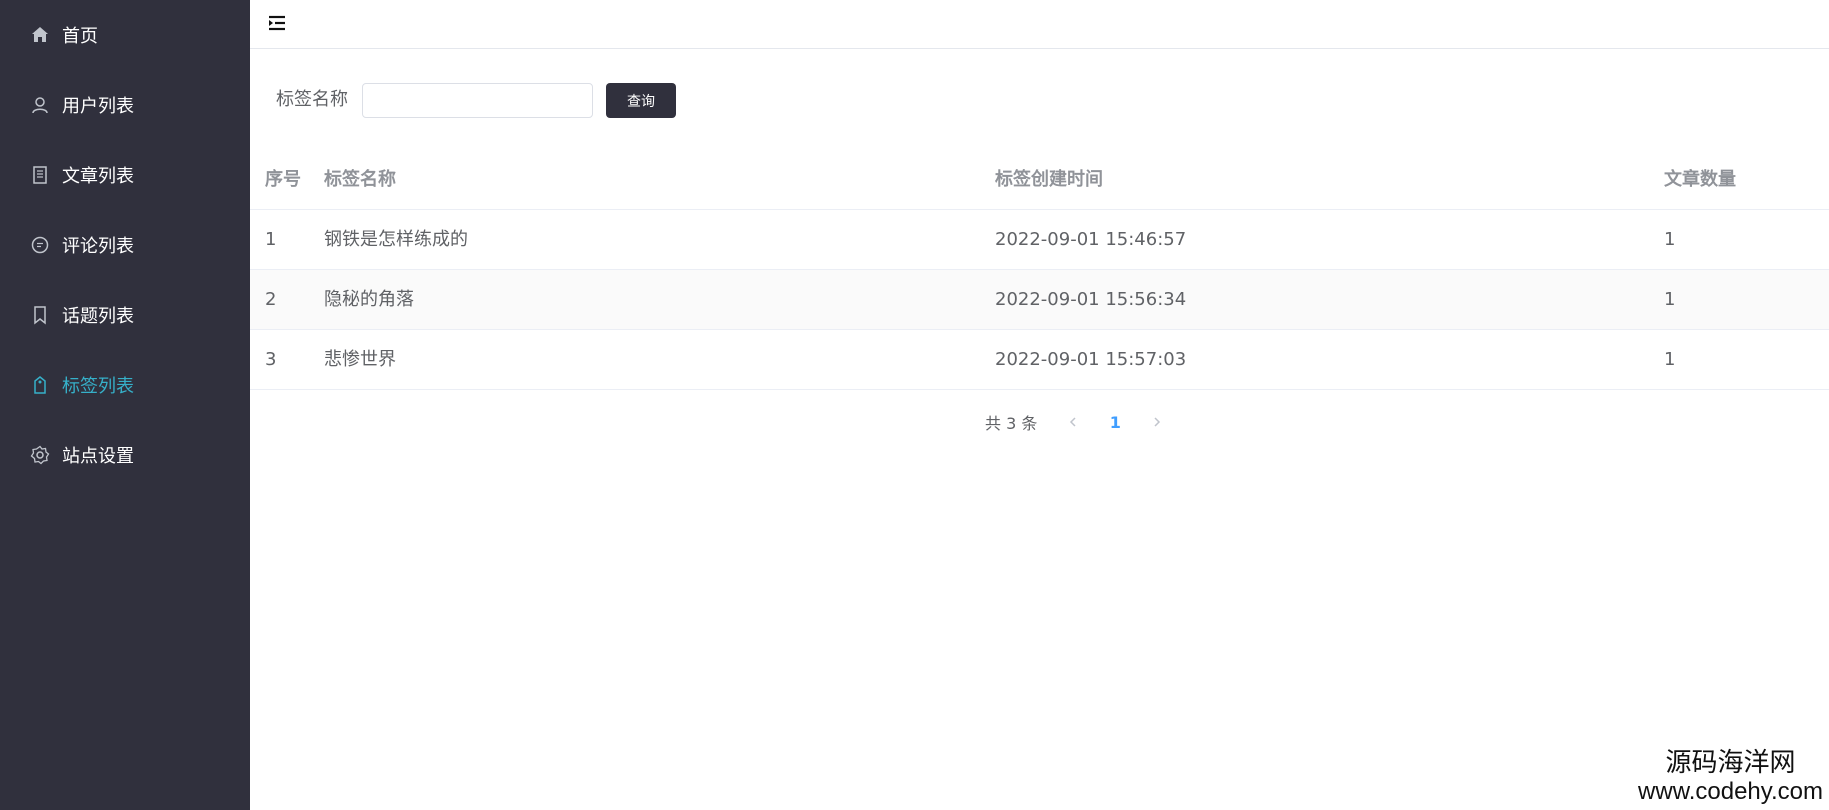 The width and height of the screenshot is (1829, 810). I want to click on tag-icon, so click(40, 385).